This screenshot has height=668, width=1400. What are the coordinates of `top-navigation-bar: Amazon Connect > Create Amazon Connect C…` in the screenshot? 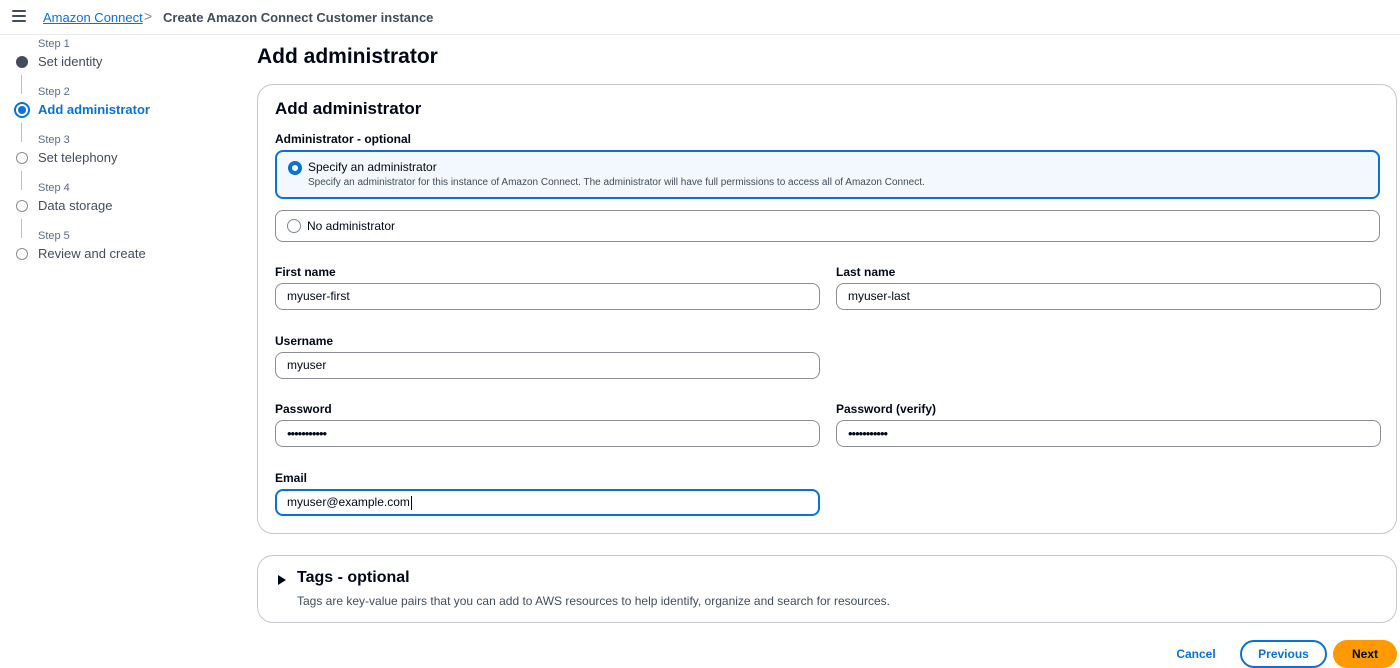 It's located at (700, 17).